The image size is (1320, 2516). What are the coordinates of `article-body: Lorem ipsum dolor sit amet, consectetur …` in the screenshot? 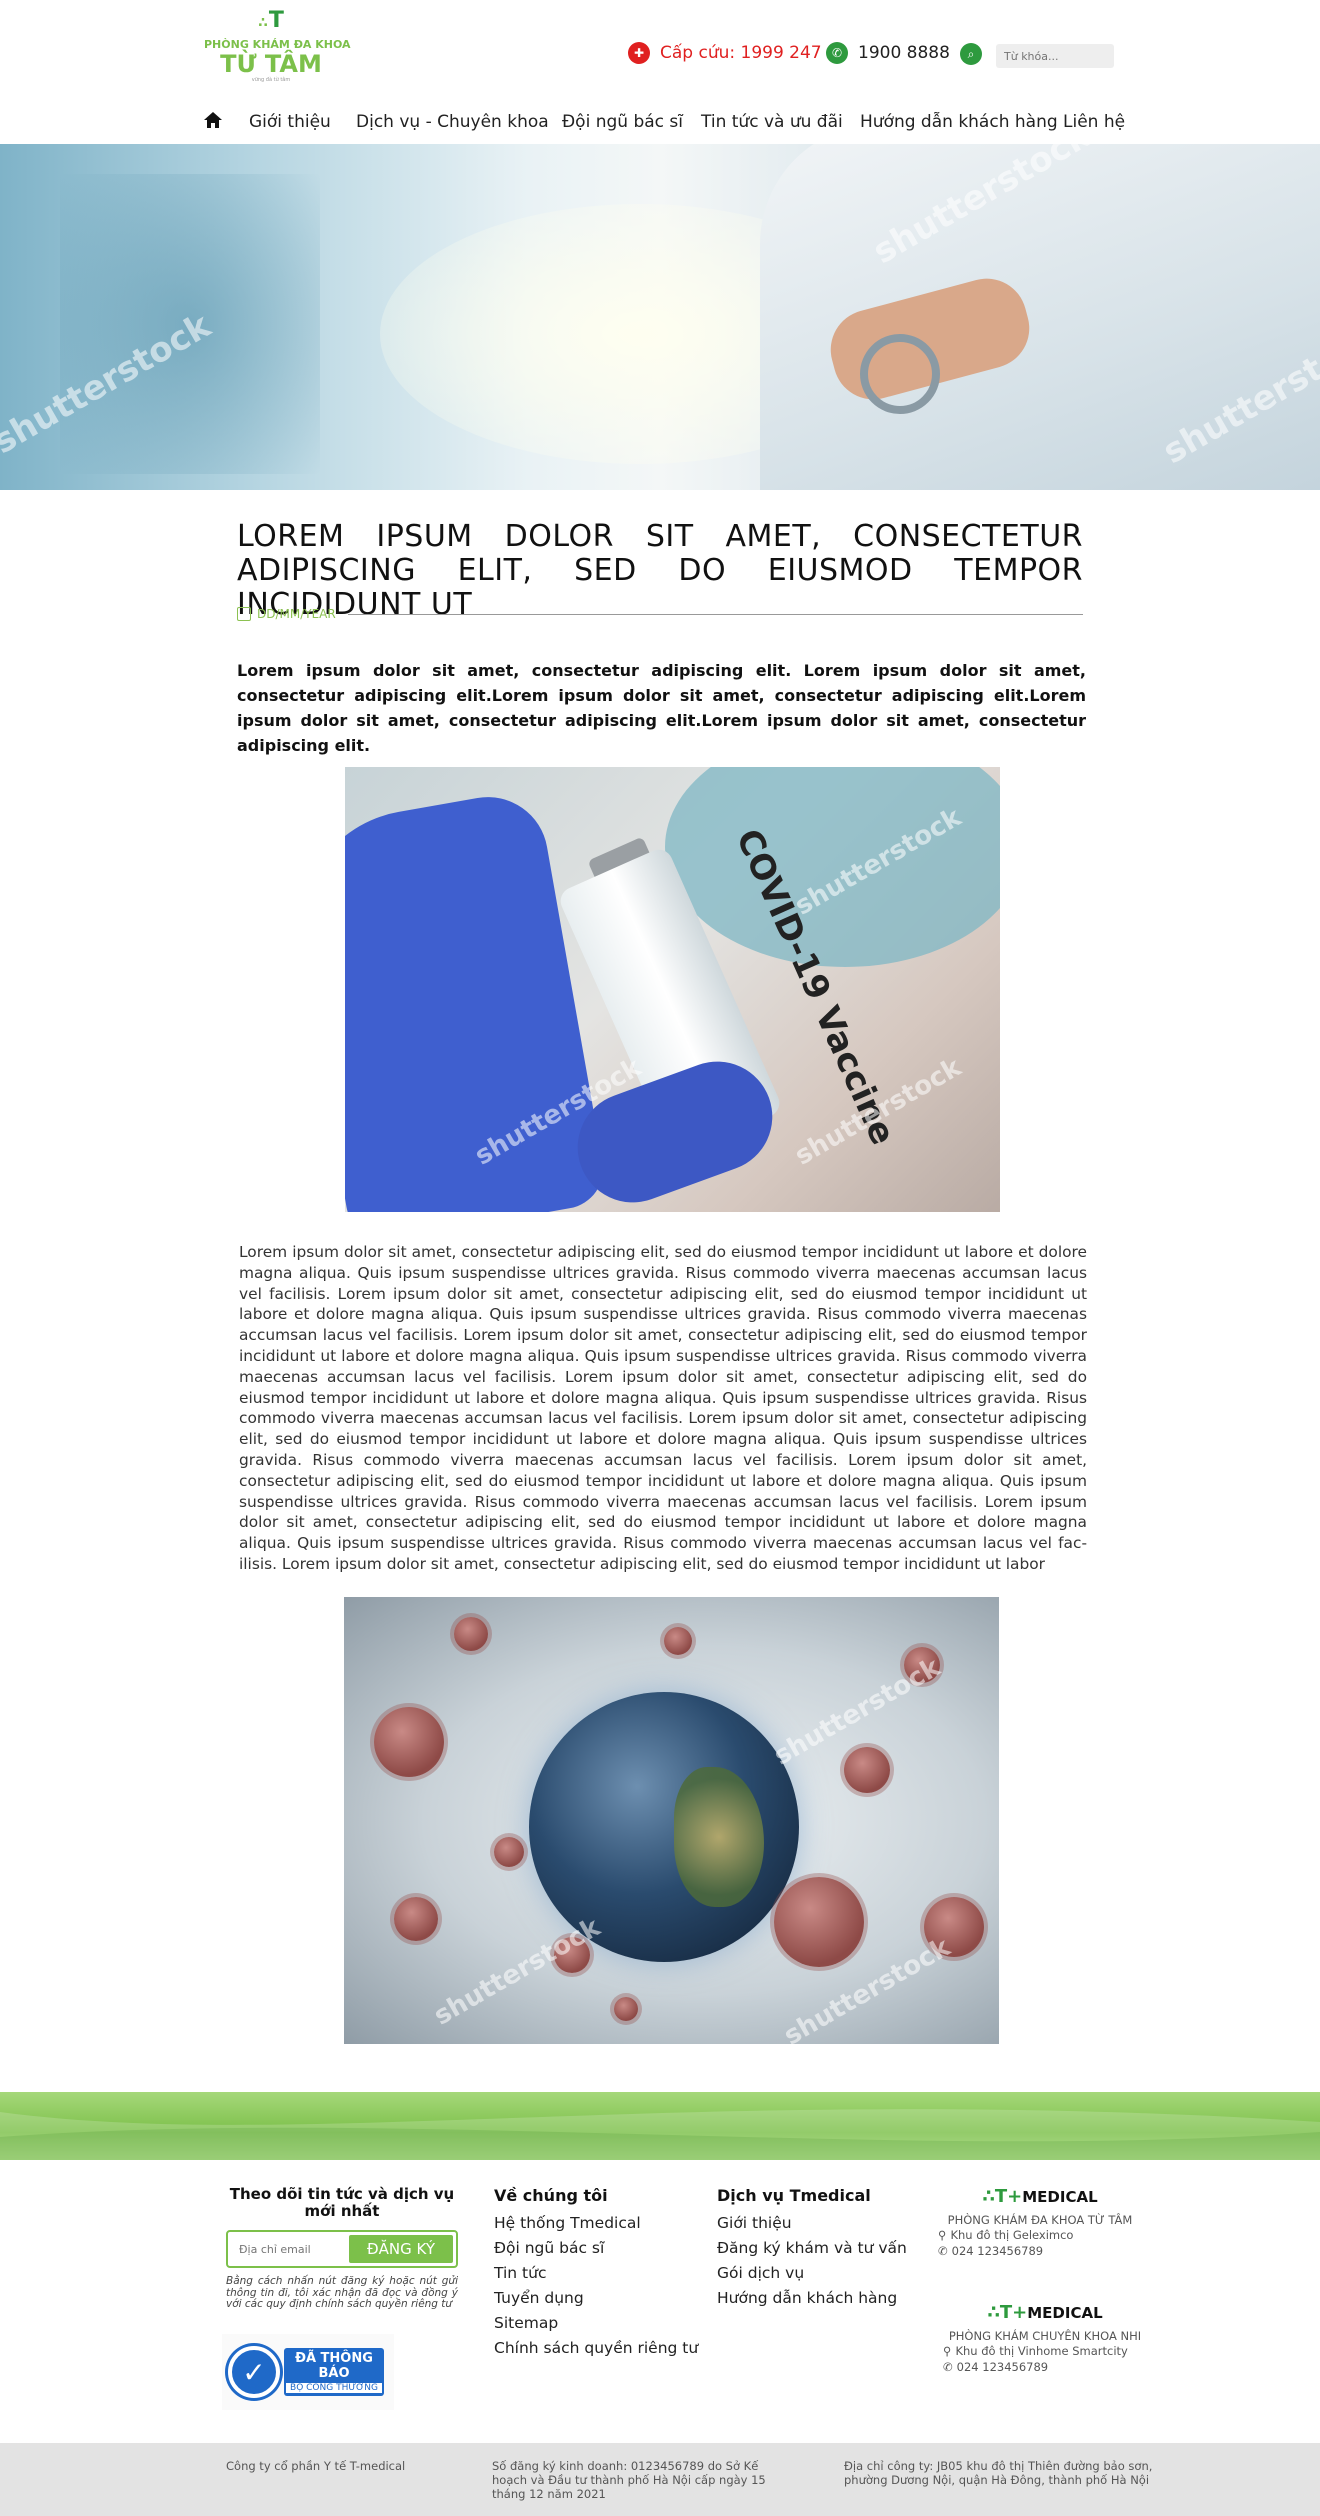 It's located at (663, 1408).